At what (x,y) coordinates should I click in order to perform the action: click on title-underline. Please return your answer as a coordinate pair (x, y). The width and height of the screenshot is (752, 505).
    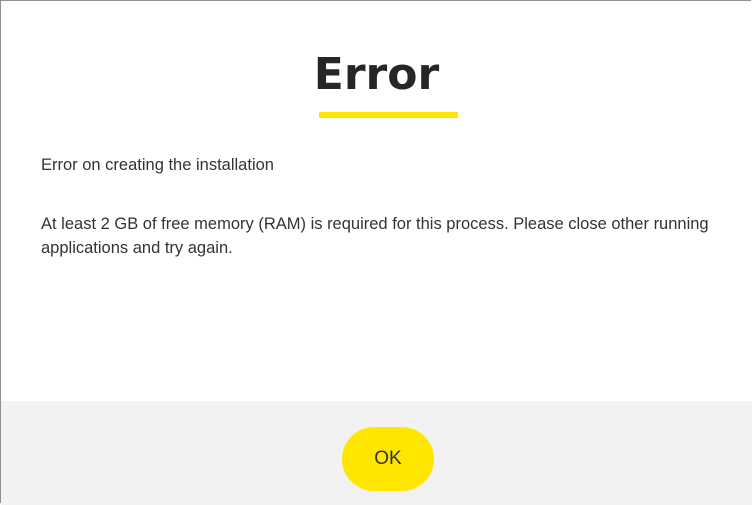
    Looking at the image, I should click on (388, 115).